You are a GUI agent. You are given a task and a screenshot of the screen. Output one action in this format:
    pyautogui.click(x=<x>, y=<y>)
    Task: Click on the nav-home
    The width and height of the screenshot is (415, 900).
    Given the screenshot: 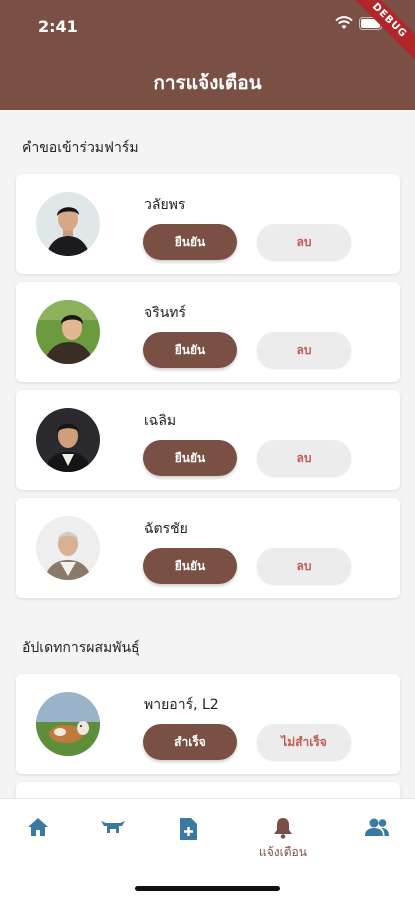 What is the action you would take?
    pyautogui.click(x=38, y=827)
    